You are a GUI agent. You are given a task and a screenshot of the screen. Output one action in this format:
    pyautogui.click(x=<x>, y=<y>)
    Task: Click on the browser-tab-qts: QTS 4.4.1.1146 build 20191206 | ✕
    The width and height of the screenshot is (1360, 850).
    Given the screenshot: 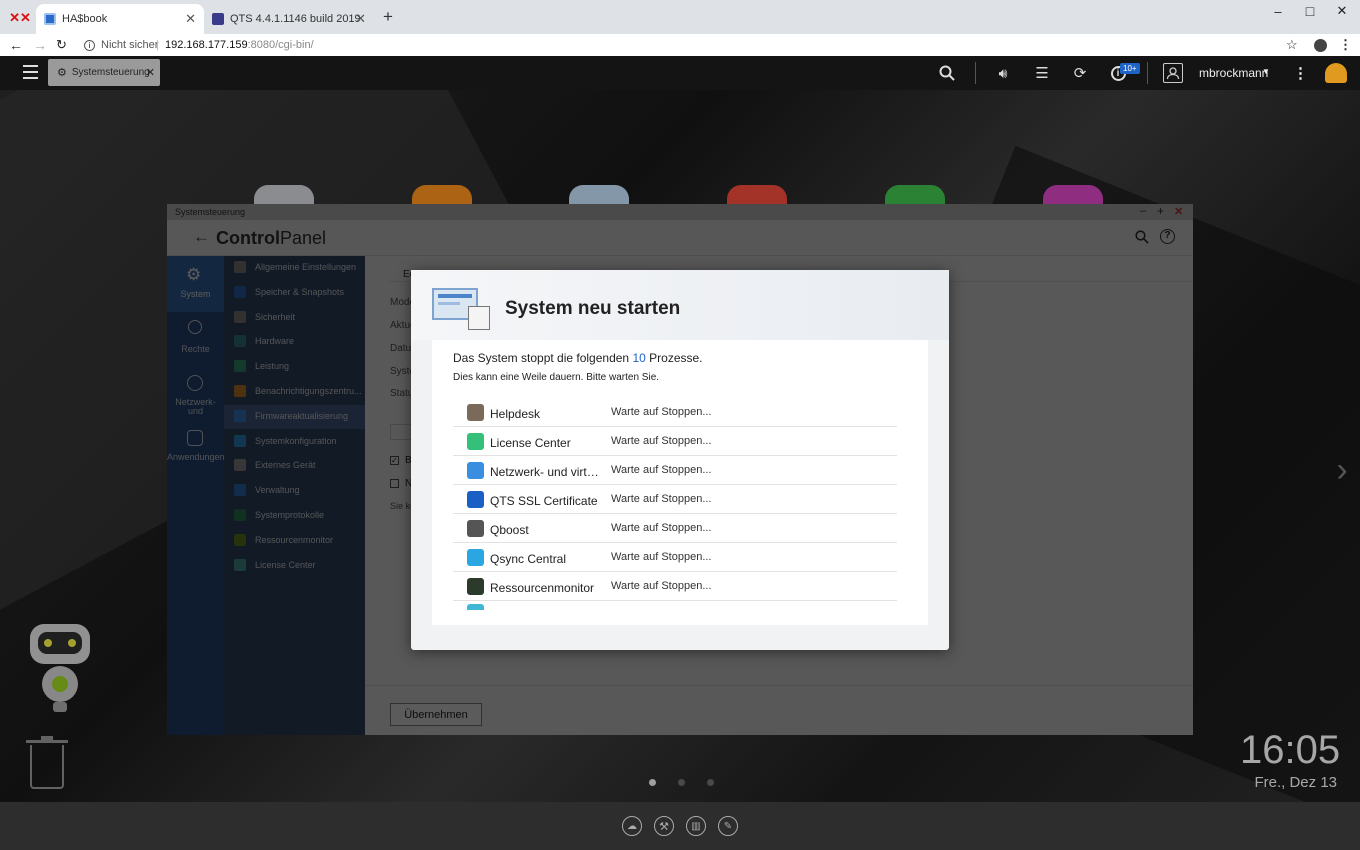 What is the action you would take?
    pyautogui.click(x=289, y=19)
    